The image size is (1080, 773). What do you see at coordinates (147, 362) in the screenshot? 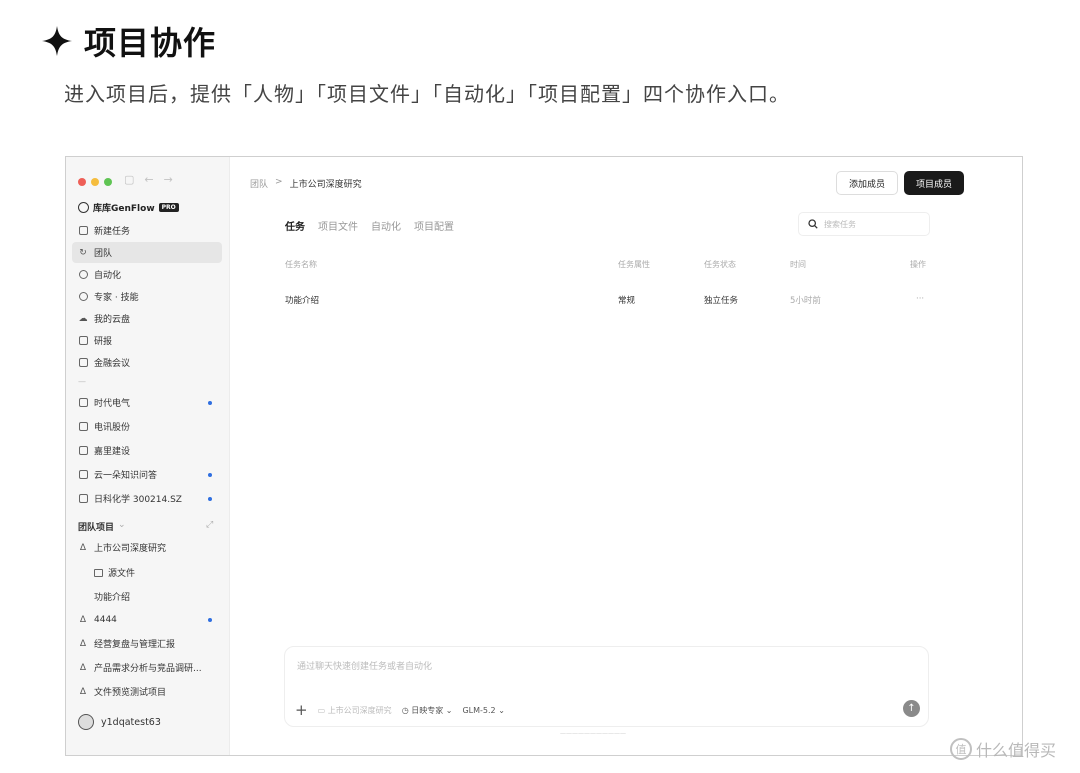
I see `sidebar-item-meetings: 金融会议` at bounding box center [147, 362].